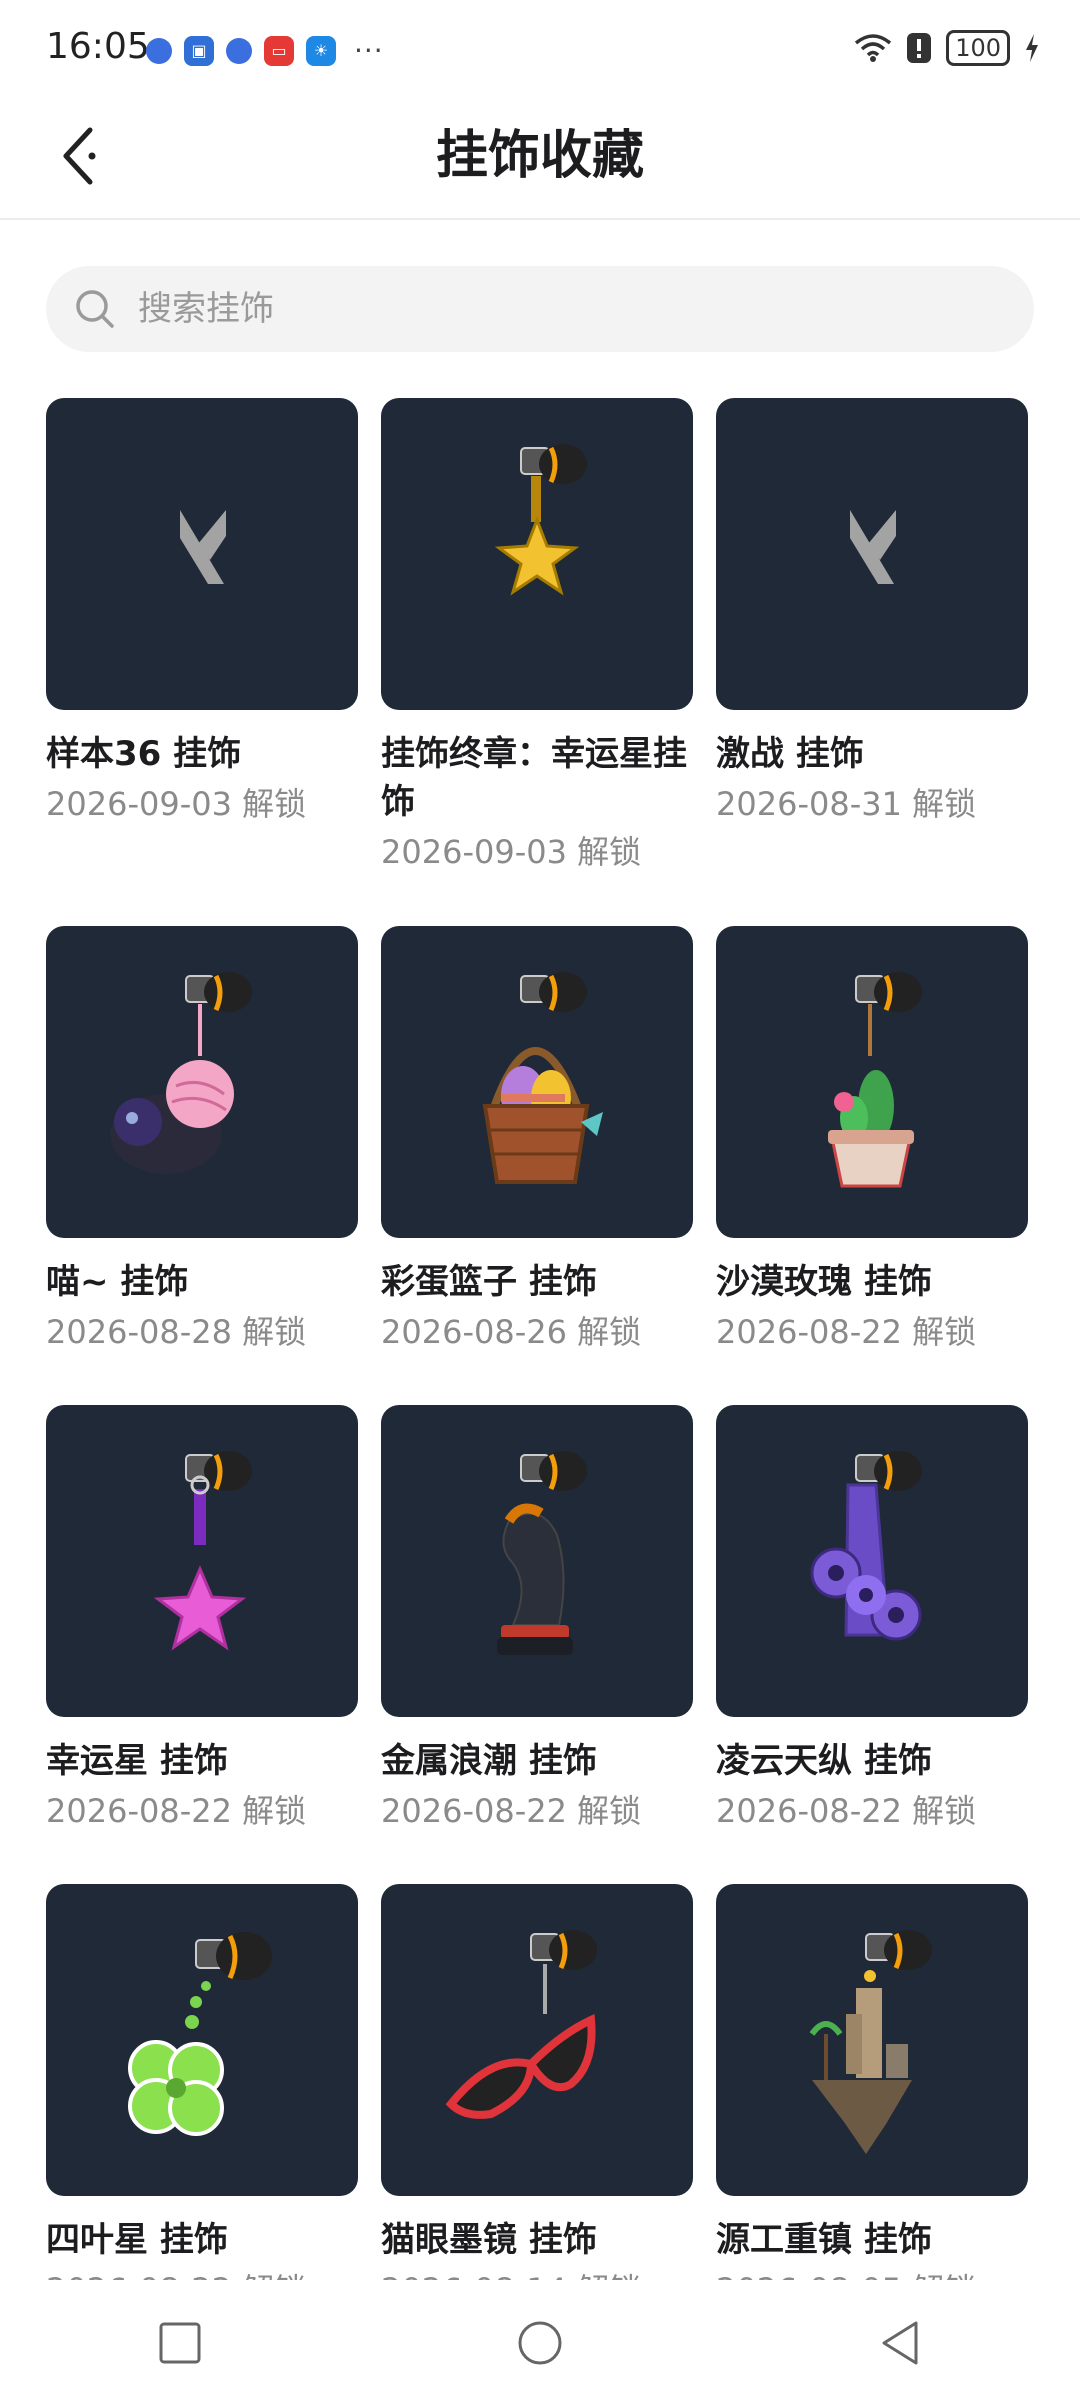  What do you see at coordinates (846, 804) in the screenshot?
I see `unlock-date: 2026-08-31 解锁` at bounding box center [846, 804].